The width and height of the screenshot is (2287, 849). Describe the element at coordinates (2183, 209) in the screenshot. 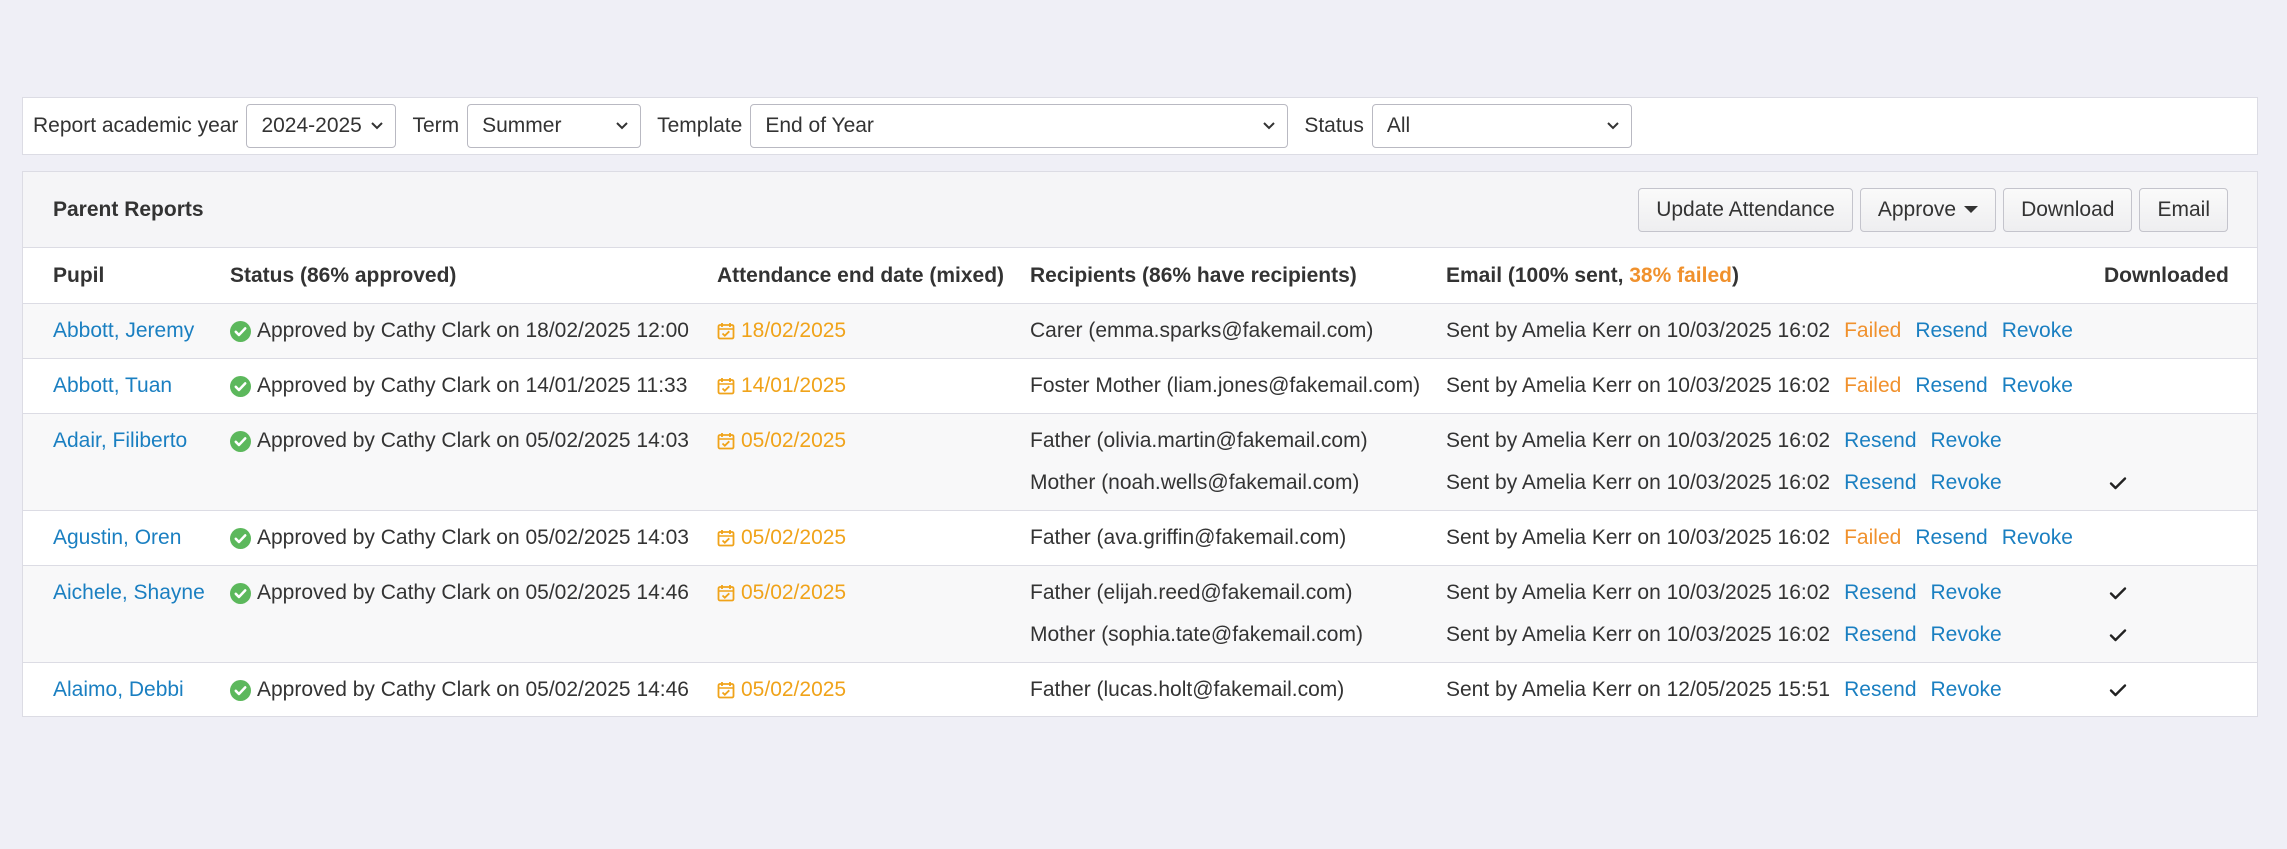

I see `email-button: Email` at that location.